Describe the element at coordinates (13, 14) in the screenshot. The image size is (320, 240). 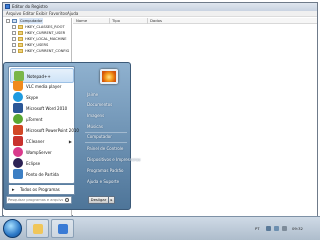
I see `menu-file: Arquivo` at that location.